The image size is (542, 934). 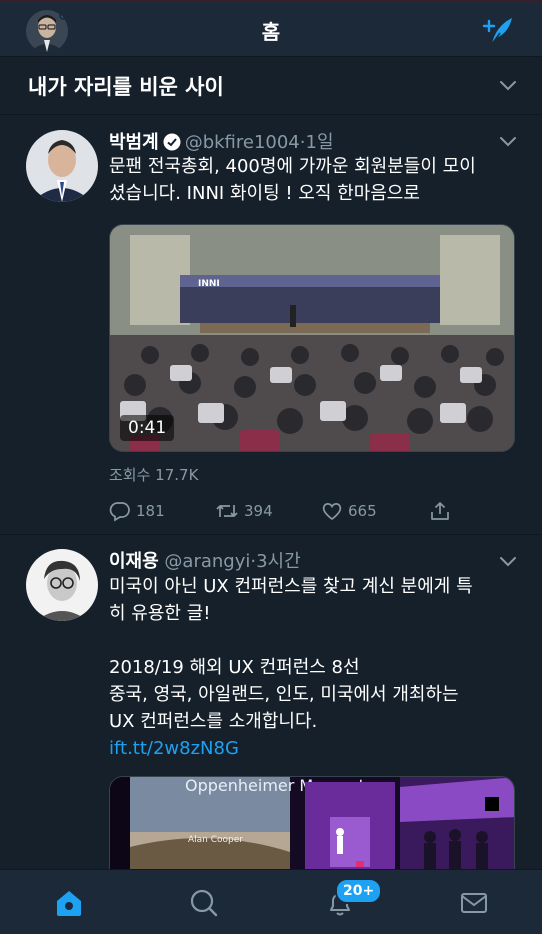 I want to click on author-handle: @bkfire1004, so click(x=242, y=142).